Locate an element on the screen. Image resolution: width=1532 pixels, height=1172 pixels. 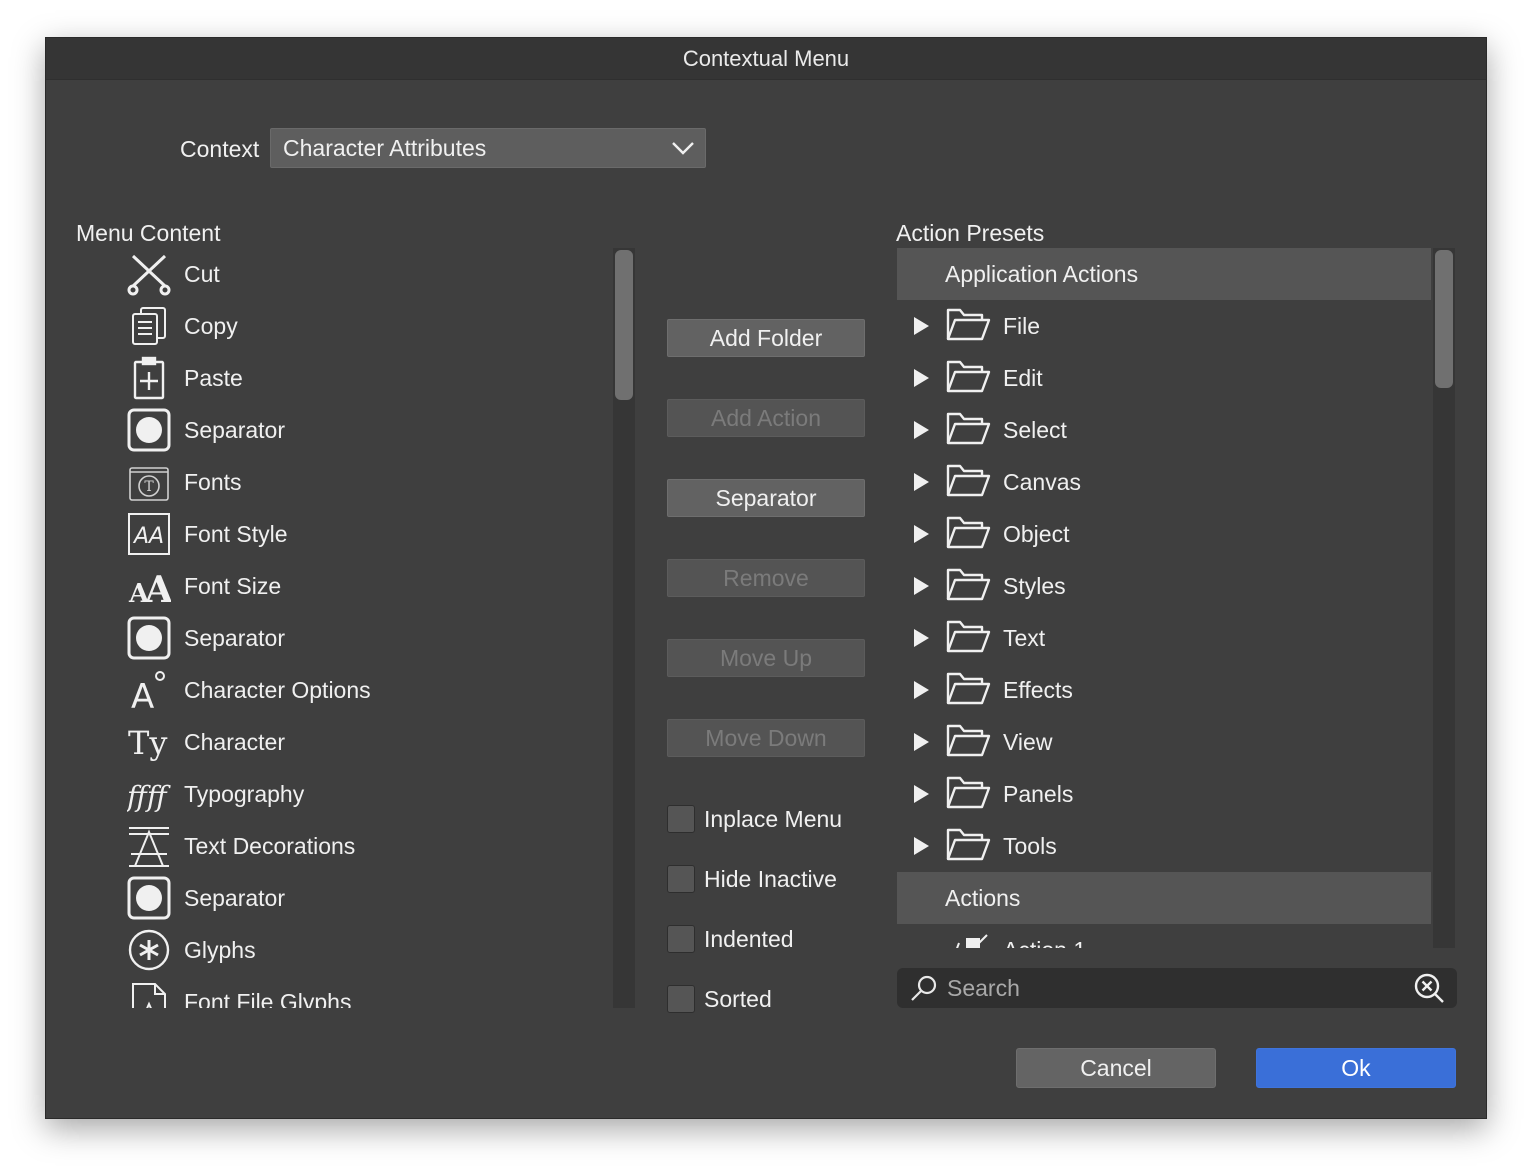
menu-content-label: Menu Content is located at coordinates (148, 233).